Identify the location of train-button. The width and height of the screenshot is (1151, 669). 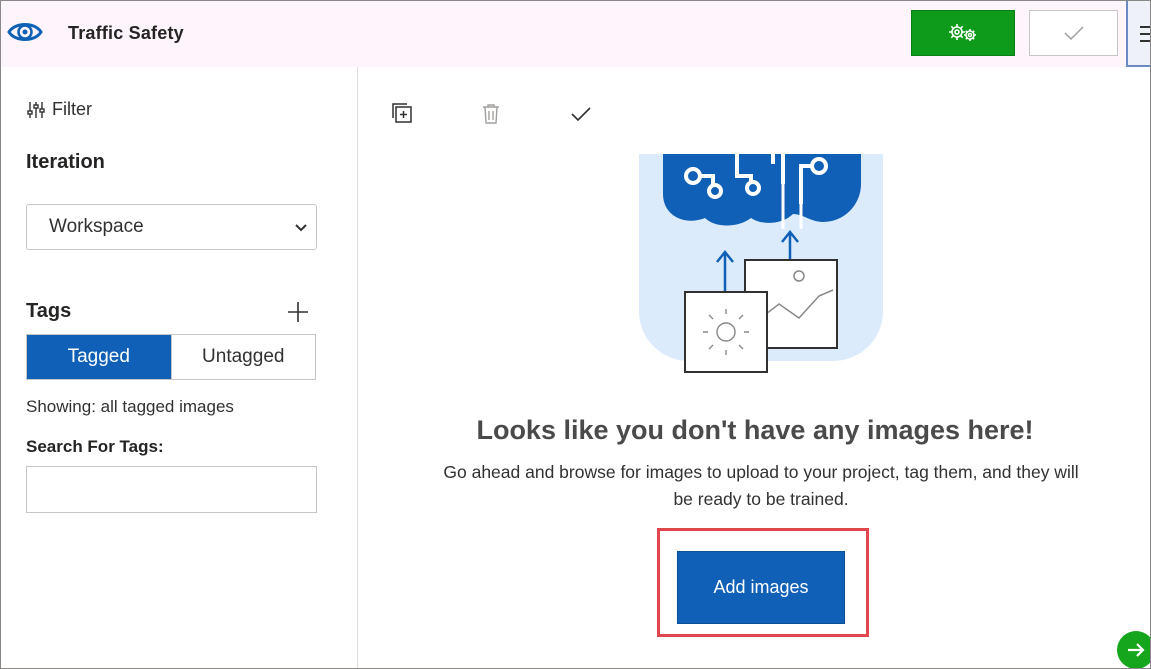
(963, 33).